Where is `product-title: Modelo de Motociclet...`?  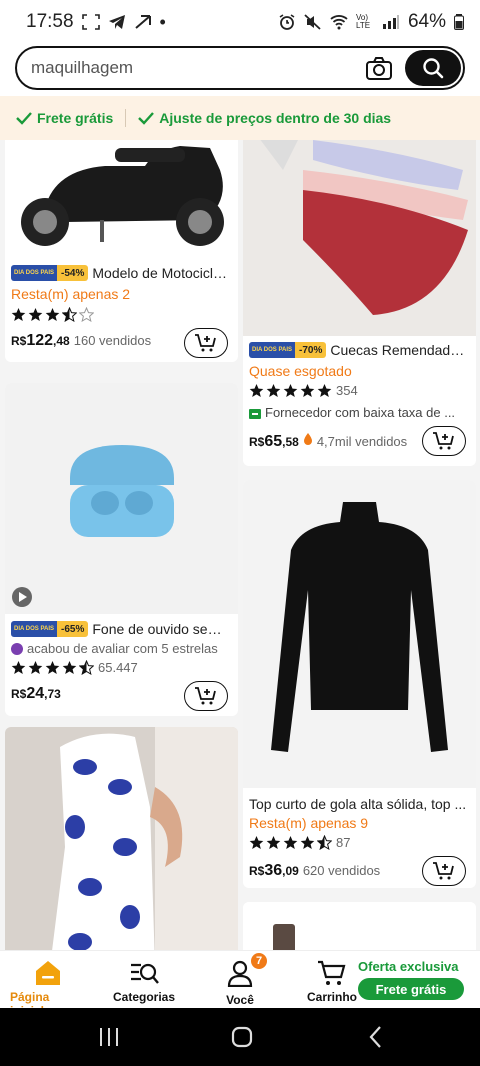 product-title: Modelo de Motociclet... is located at coordinates (162, 273).